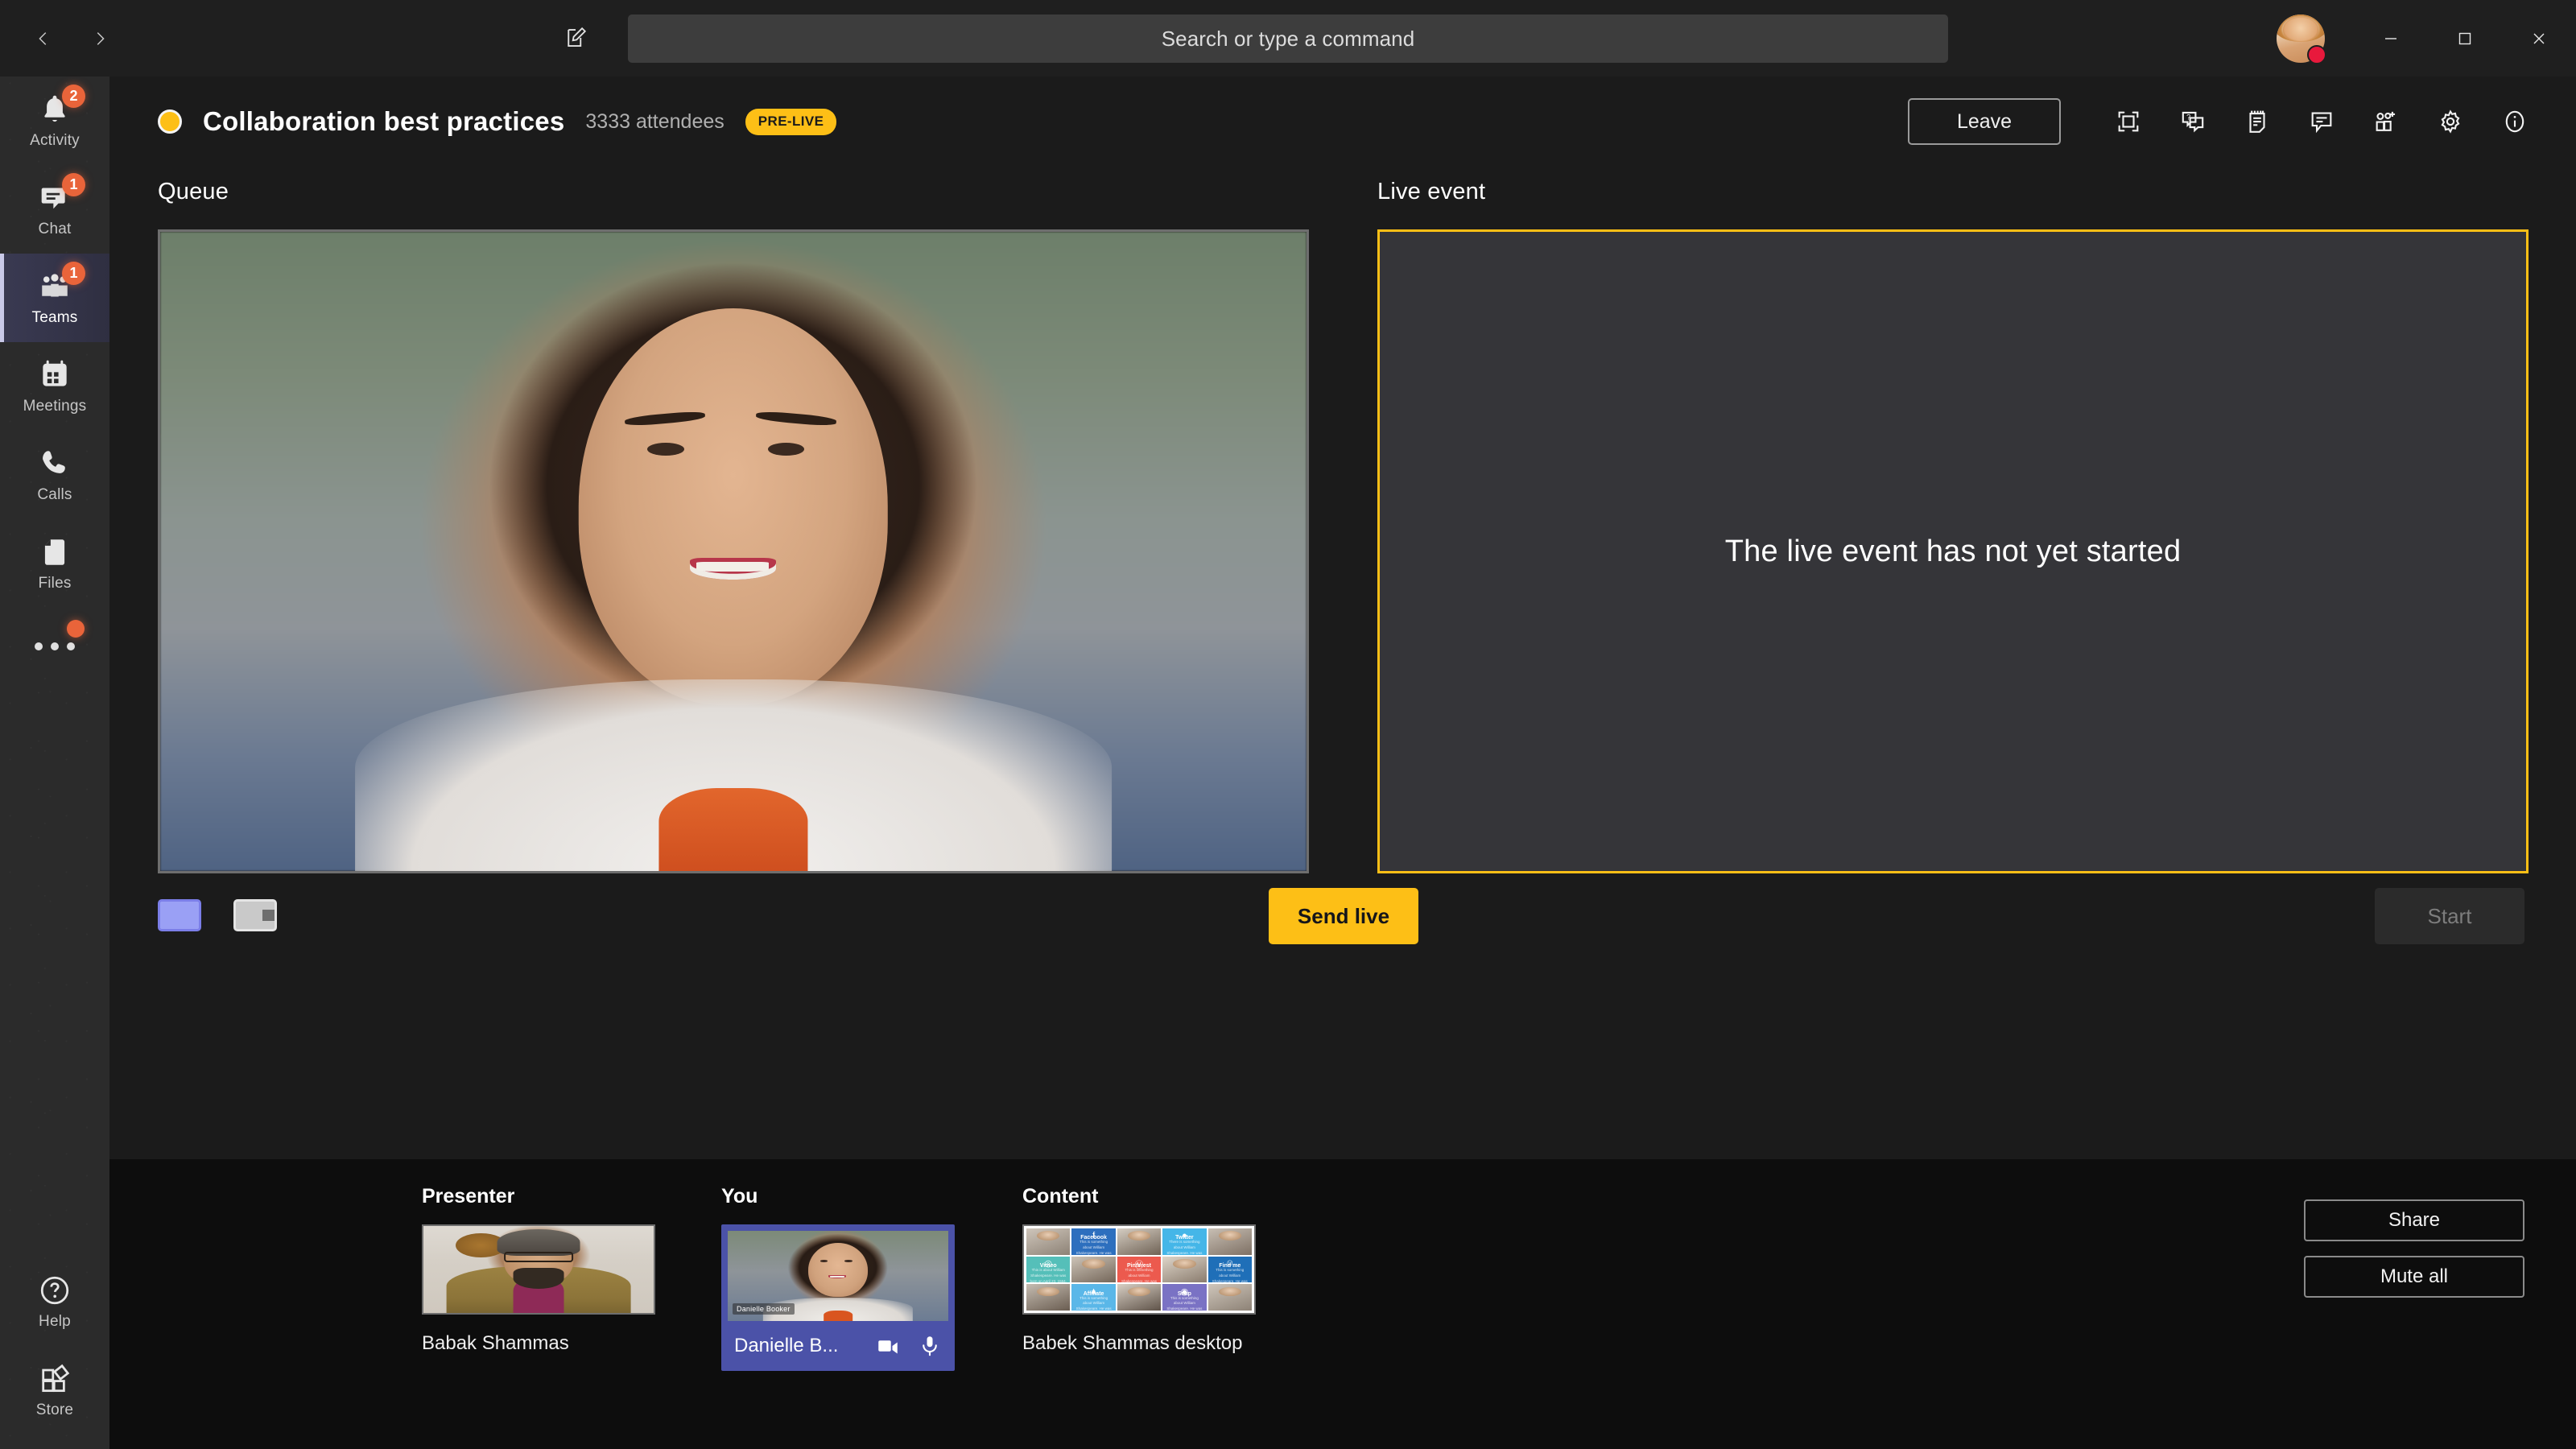 The width and height of the screenshot is (2576, 1449). I want to click on queue-person-teeth, so click(733, 566).